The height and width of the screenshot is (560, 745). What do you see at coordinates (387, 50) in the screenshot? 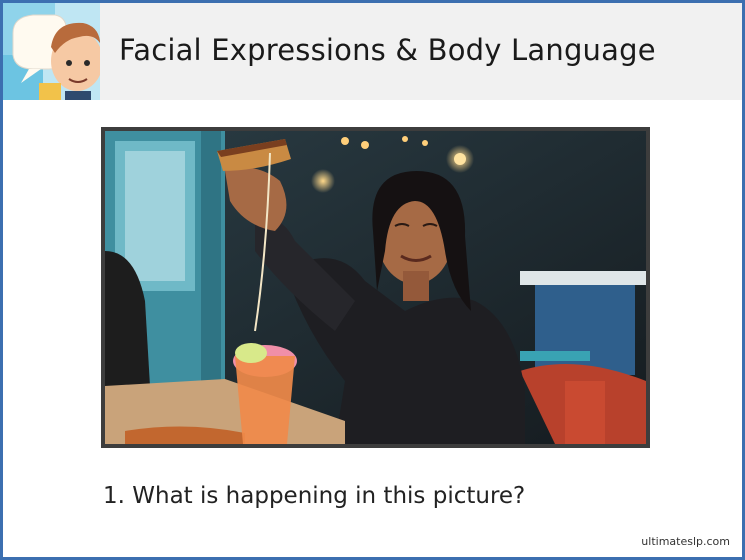
I see `slide-title: Facial Expressions & Body Language` at bounding box center [387, 50].